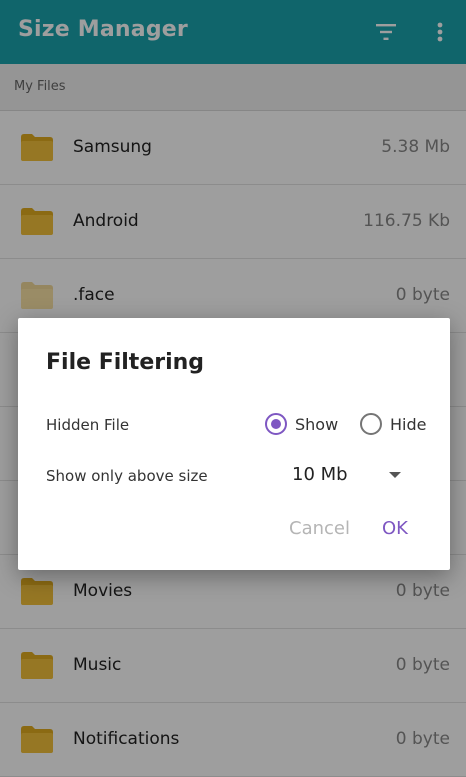  Describe the element at coordinates (88, 425) in the screenshot. I see `hidden-file-label: Hidden File` at that location.